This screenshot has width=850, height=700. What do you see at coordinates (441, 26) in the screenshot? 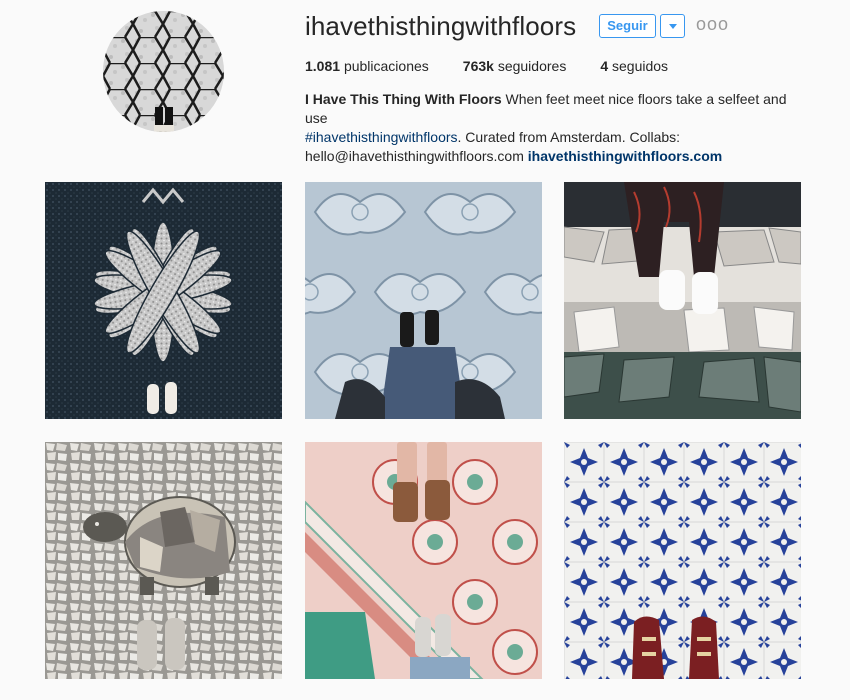
I see `profile-username: ihavethisthingwithfloors` at bounding box center [441, 26].